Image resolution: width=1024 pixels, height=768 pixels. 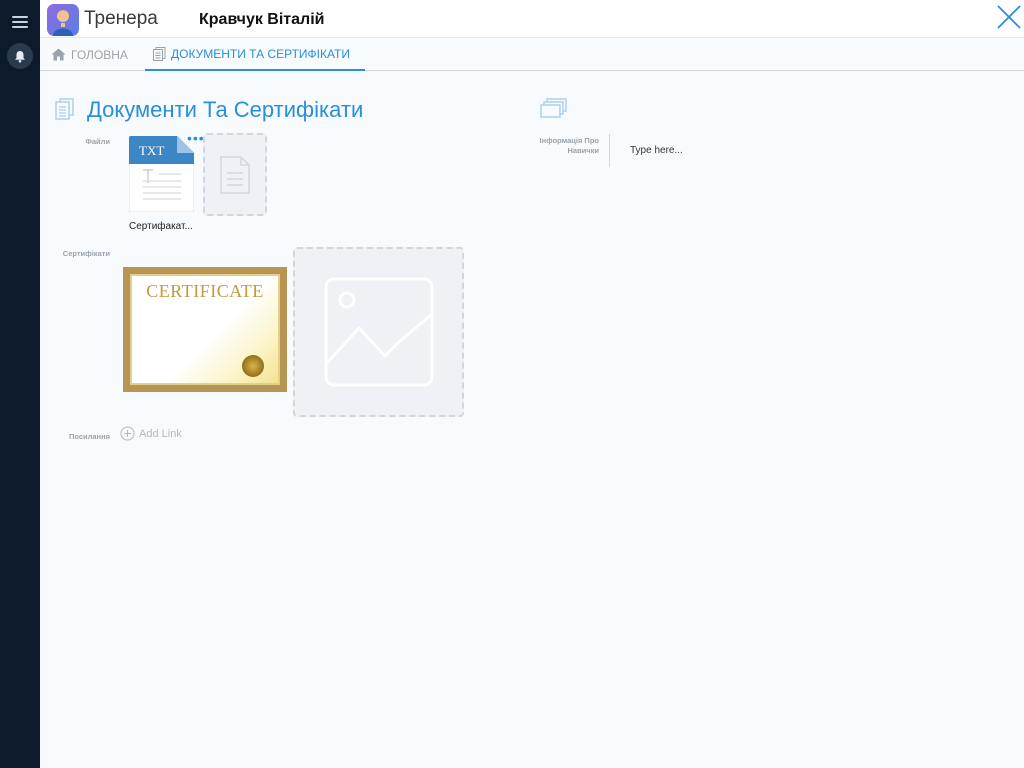 What do you see at coordinates (20, 22) in the screenshot?
I see `hamburger-menu-icon` at bounding box center [20, 22].